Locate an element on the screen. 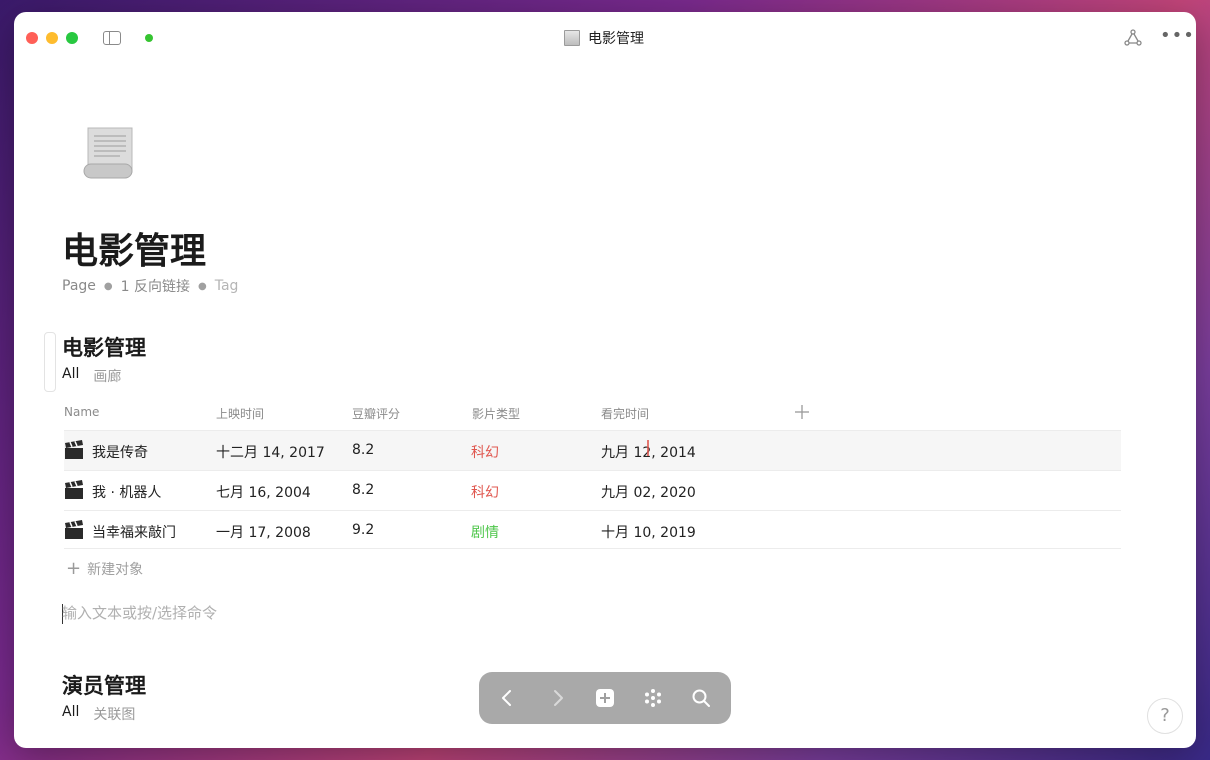 The height and width of the screenshot is (760, 1210). new-item-label: 新建对象 is located at coordinates (115, 570).